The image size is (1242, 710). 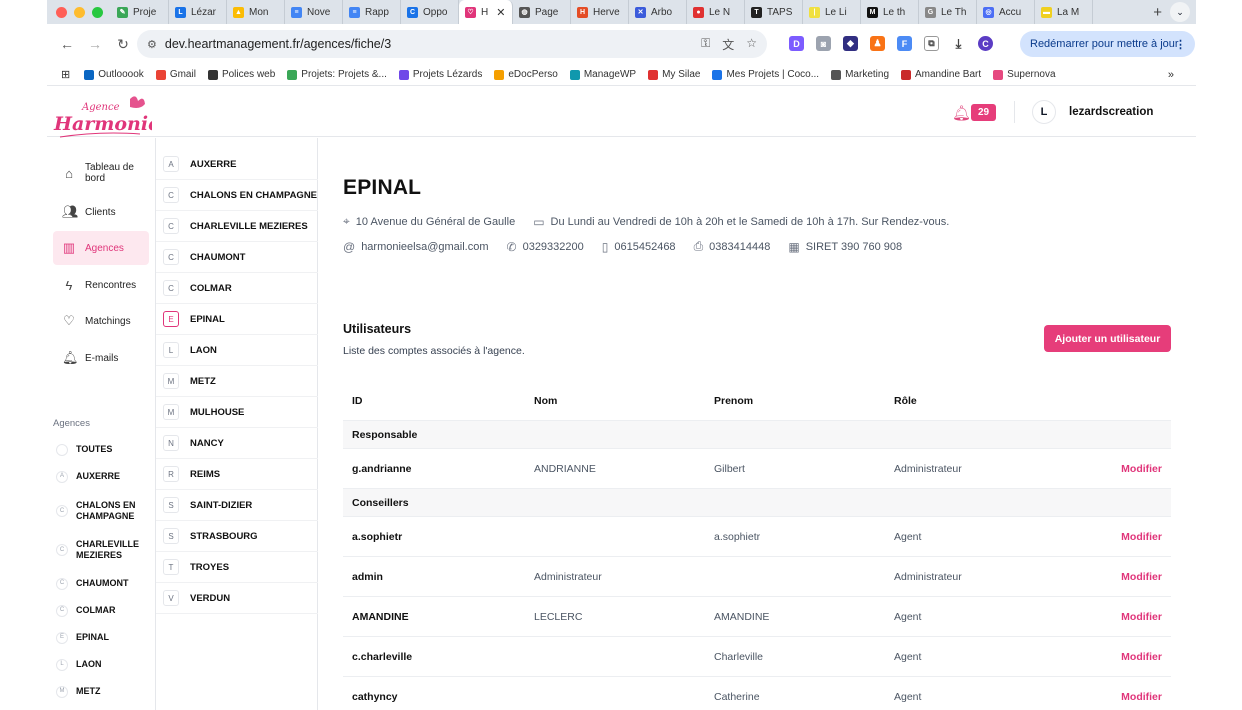 I want to click on browser-tab: ◎ Accu, so click(x=1006, y=12).